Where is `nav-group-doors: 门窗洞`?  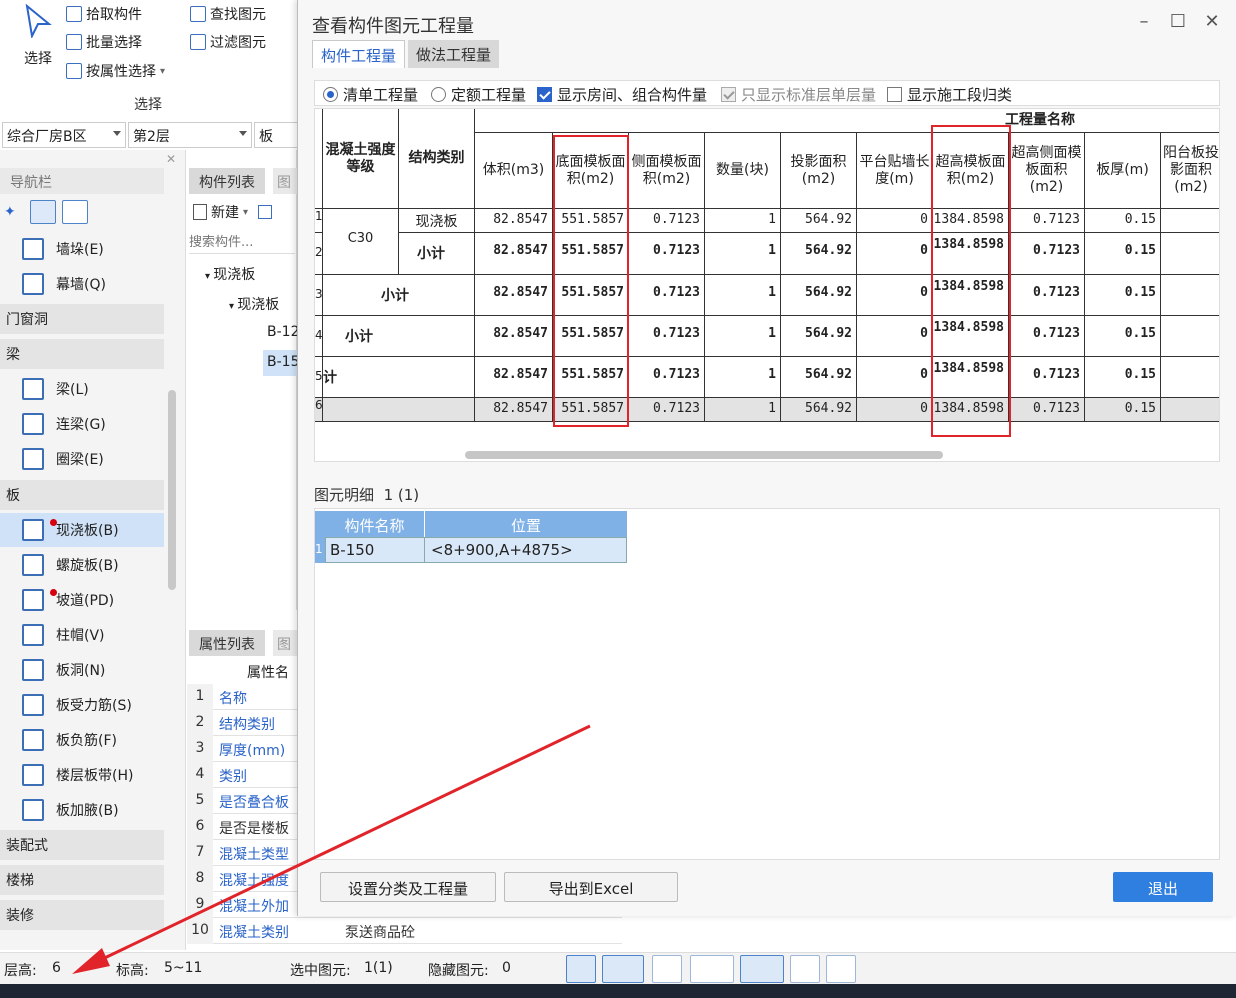
nav-group-doors: 门窗洞 is located at coordinates (82, 319).